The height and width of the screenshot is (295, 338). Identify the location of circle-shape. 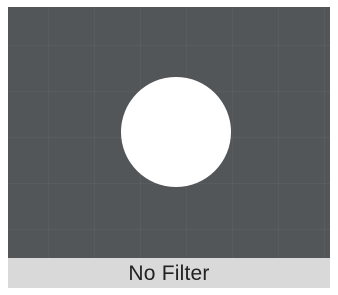
(176, 132).